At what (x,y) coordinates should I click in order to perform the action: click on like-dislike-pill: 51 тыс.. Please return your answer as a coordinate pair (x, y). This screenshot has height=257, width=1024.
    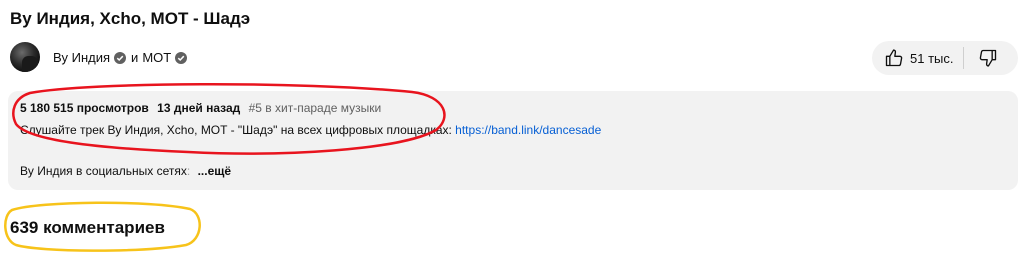
    Looking at the image, I should click on (945, 58).